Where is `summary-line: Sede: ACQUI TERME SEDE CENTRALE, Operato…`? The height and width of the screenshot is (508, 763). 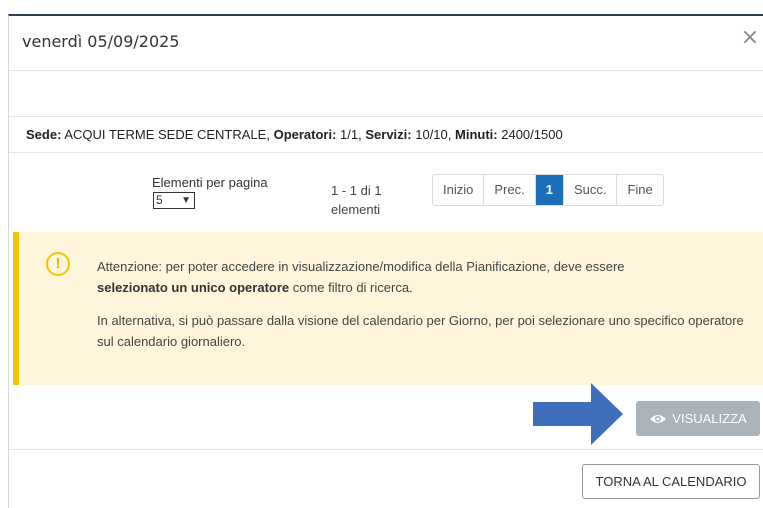
summary-line: Sede: ACQUI TERME SEDE CENTRALE, Operato… is located at coordinates (294, 134).